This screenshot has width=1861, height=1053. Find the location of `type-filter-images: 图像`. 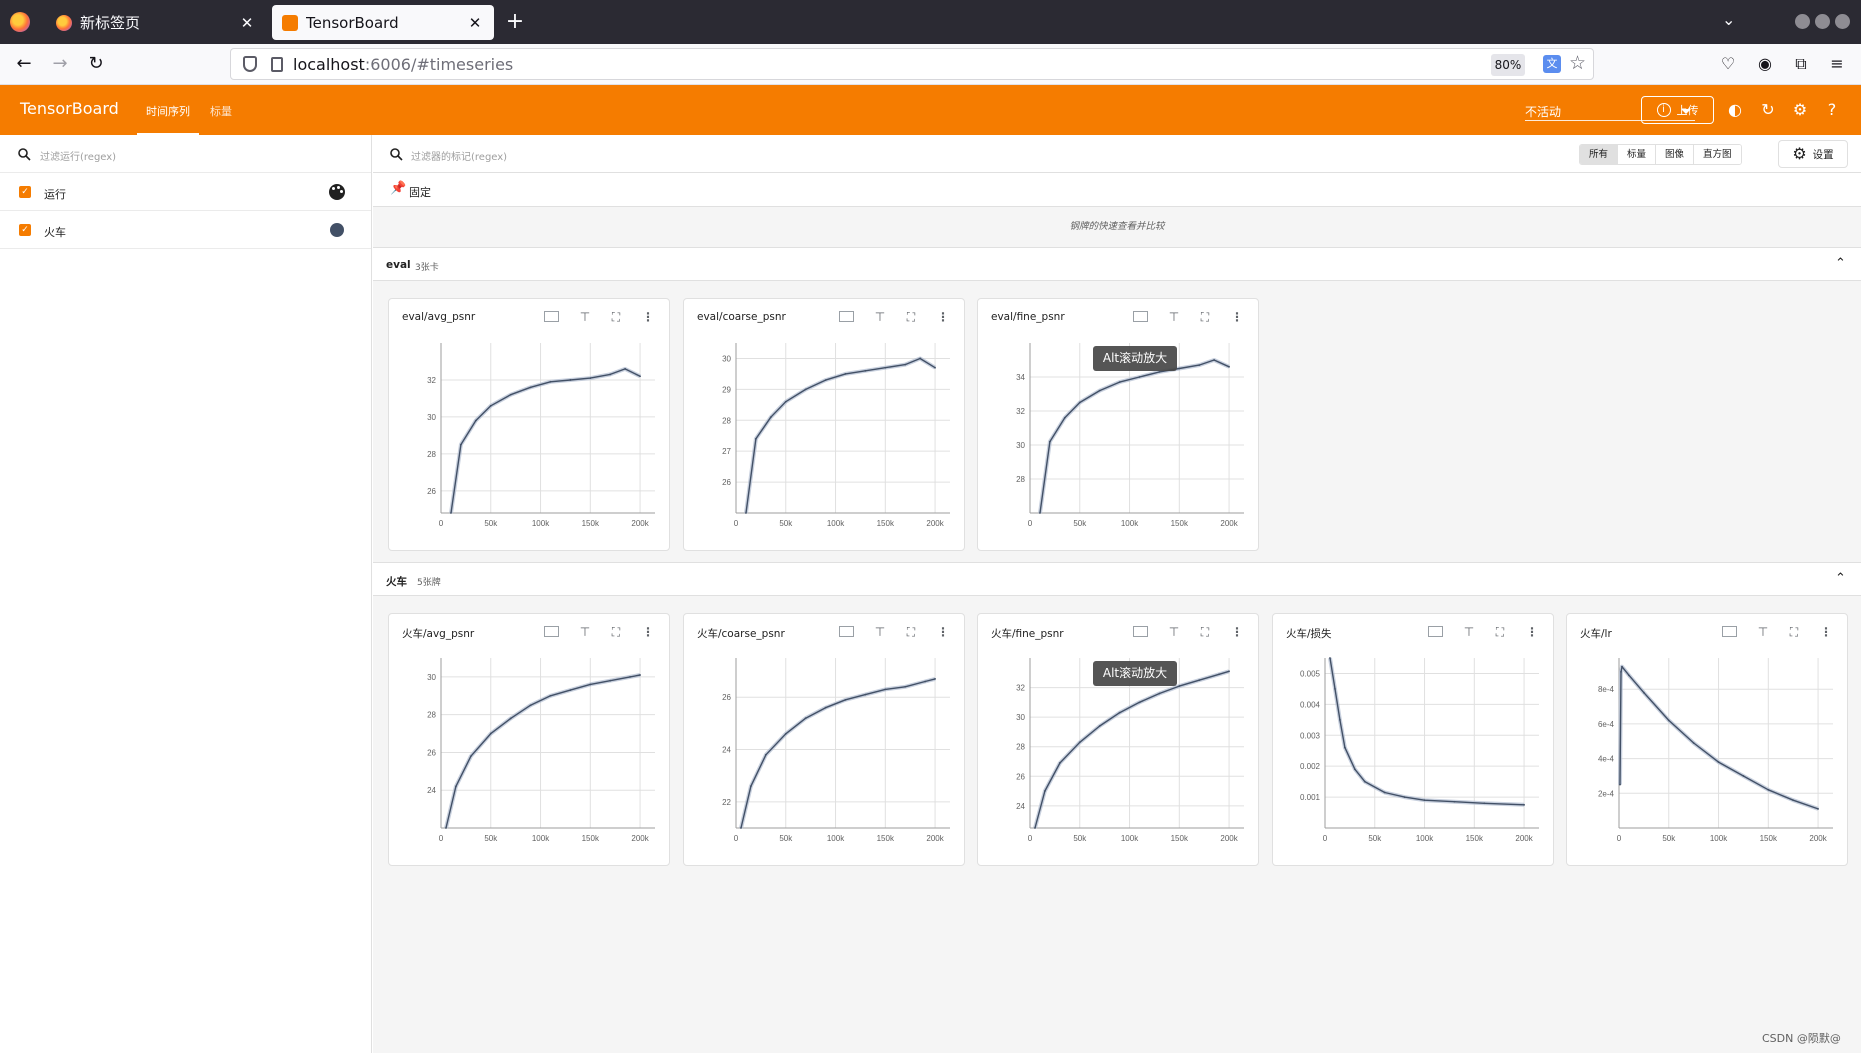

type-filter-images: 图像 is located at coordinates (1675, 154).